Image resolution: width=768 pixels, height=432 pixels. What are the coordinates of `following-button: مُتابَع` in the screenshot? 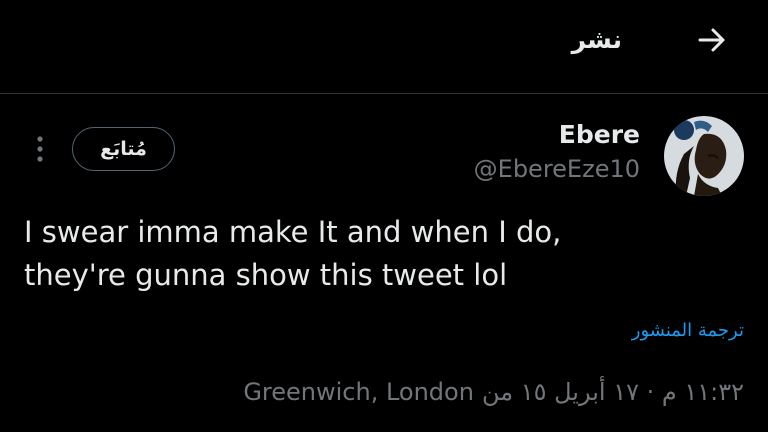 It's located at (123, 149).